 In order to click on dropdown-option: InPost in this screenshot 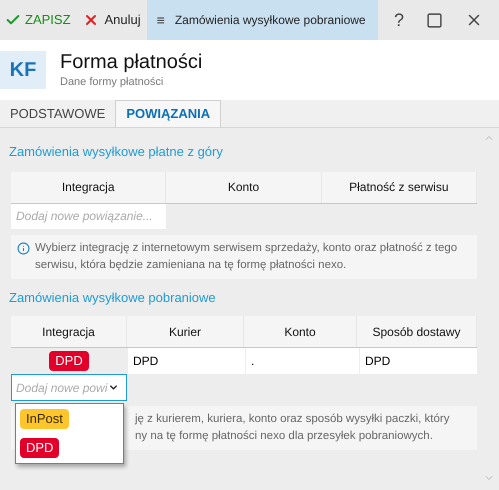, I will do `click(44, 419)`.